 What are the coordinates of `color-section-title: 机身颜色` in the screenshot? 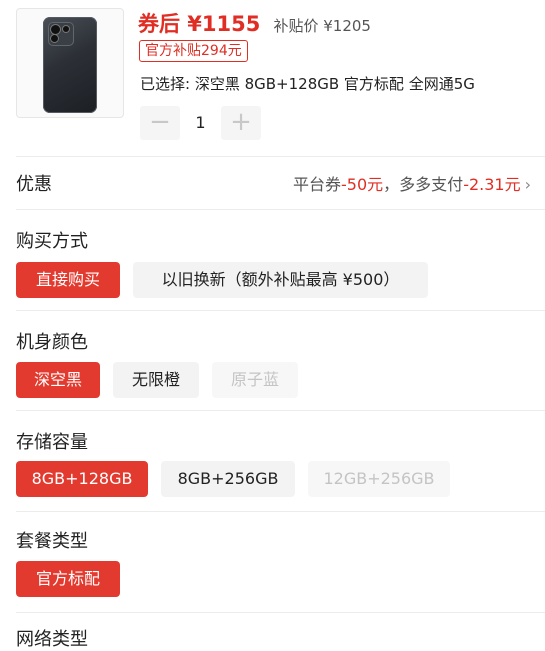 It's located at (52, 342).